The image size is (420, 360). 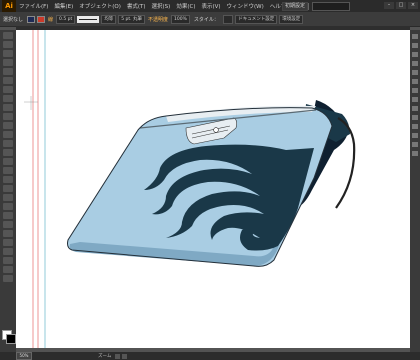 I want to click on workspace-select: 初期設定, so click(x=295, y=6).